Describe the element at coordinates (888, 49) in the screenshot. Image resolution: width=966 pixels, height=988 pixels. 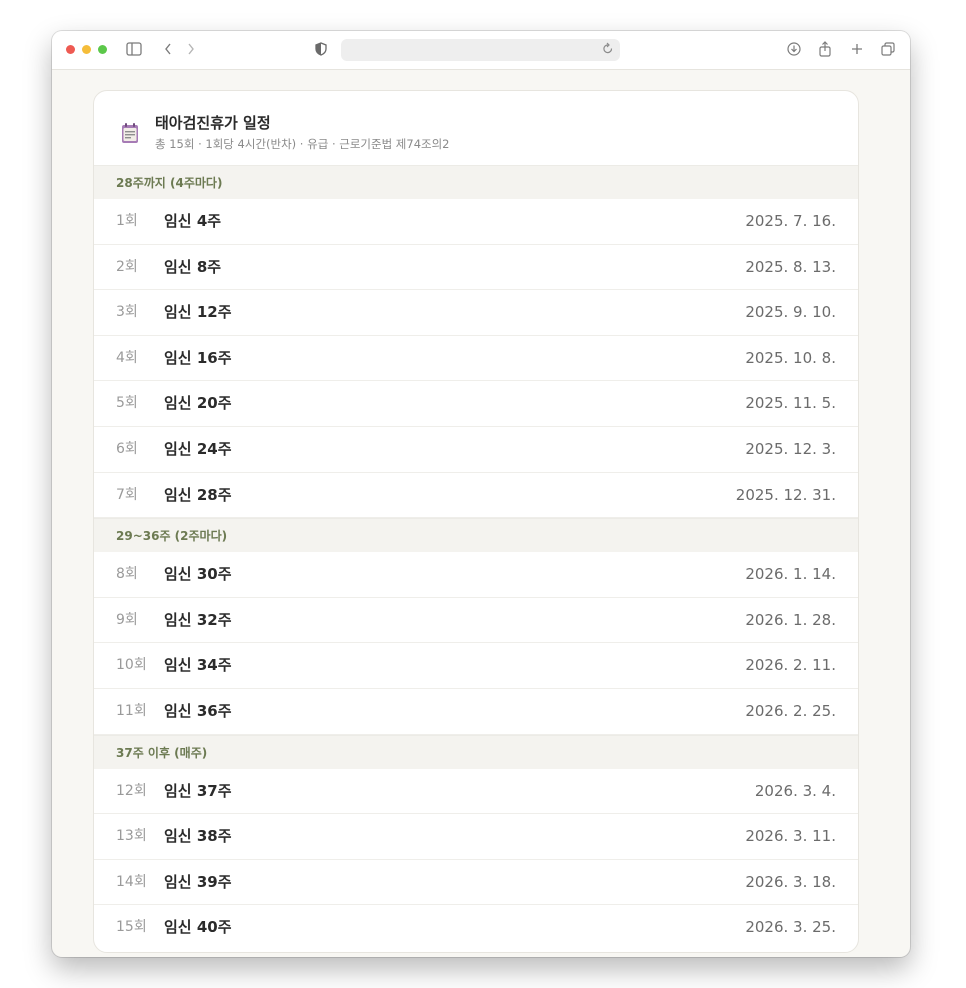
I see `tabs-overview-icon` at that location.